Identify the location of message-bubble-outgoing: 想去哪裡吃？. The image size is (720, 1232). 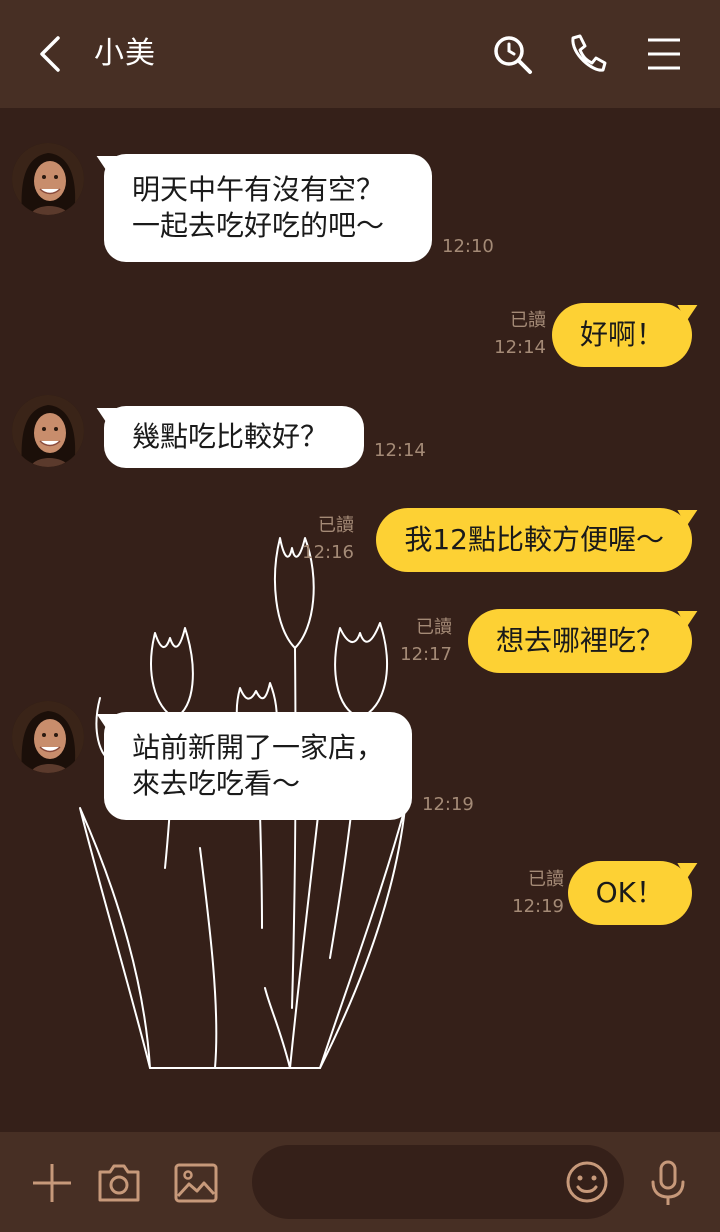
(579, 641).